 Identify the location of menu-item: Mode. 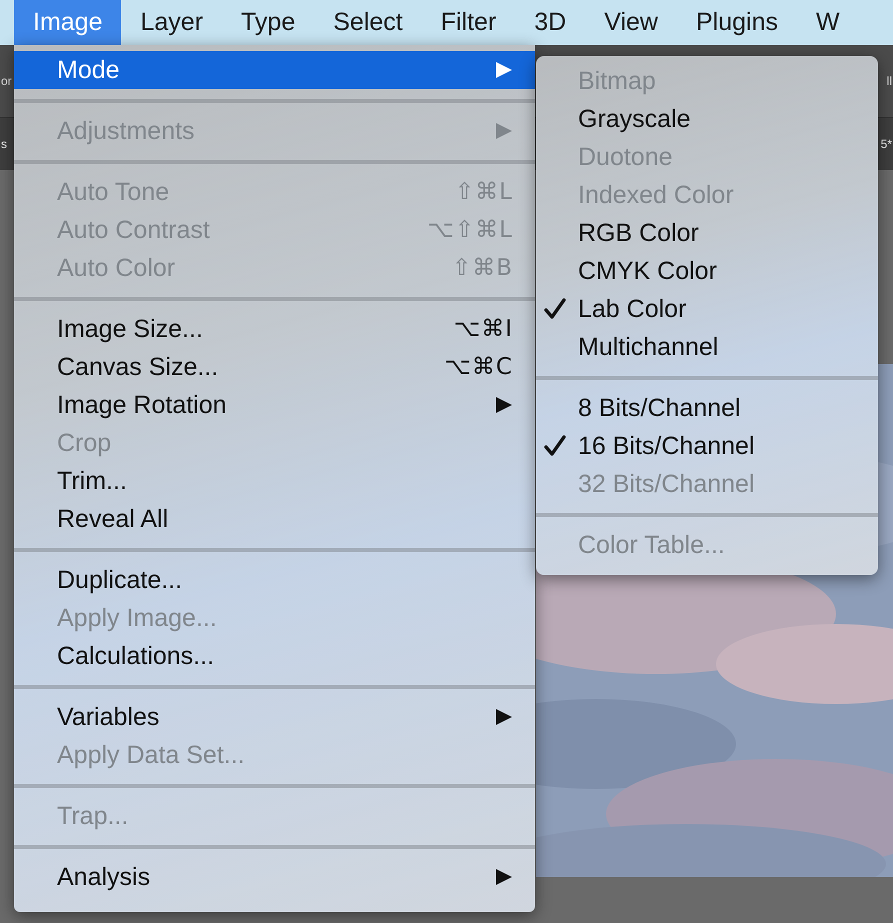
(274, 70).